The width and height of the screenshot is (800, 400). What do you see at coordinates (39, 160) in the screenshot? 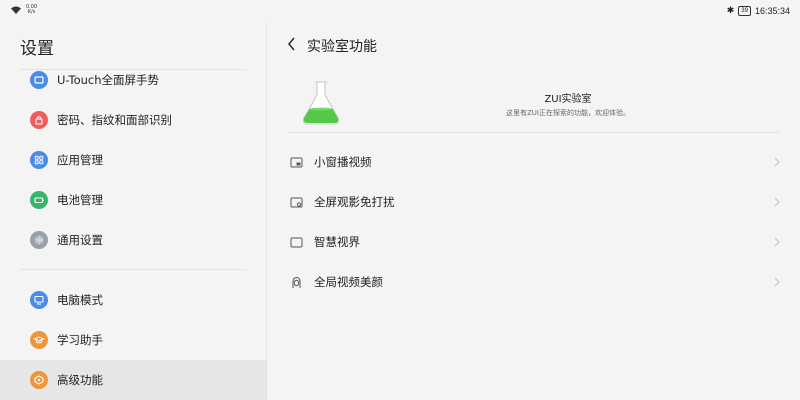
I see `apps-icon` at bounding box center [39, 160].